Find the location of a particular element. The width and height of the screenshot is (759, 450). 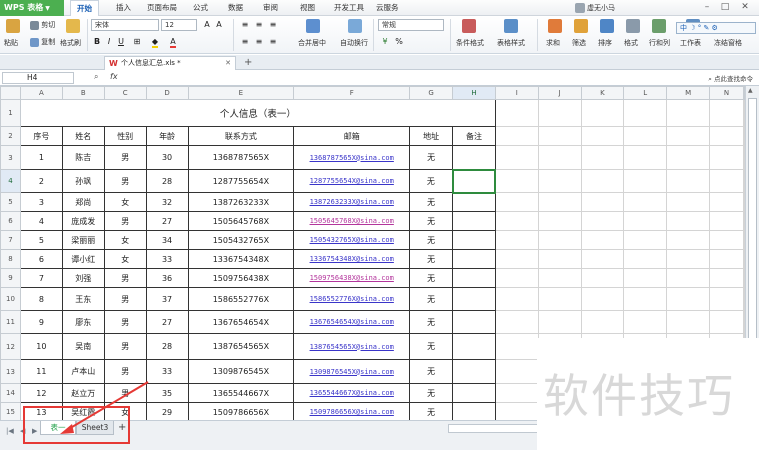

watermark: 软件技巧 is located at coordinates (648, 394).